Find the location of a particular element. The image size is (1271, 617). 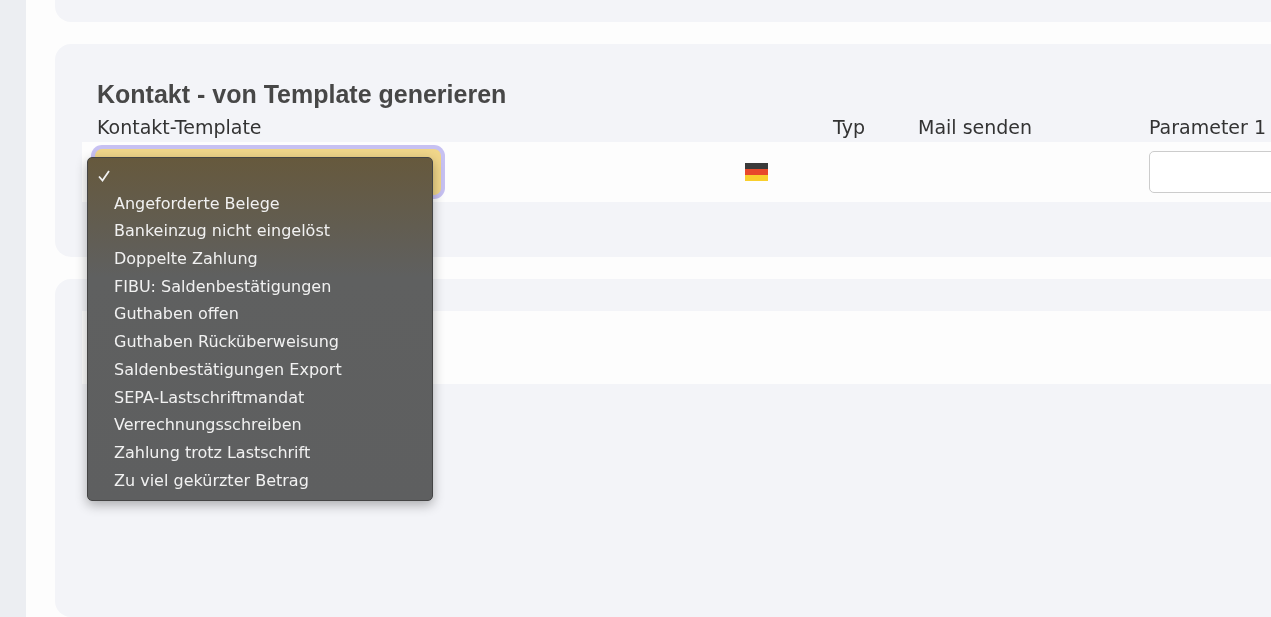

column-header: Kontakt-Template is located at coordinates (179, 127).